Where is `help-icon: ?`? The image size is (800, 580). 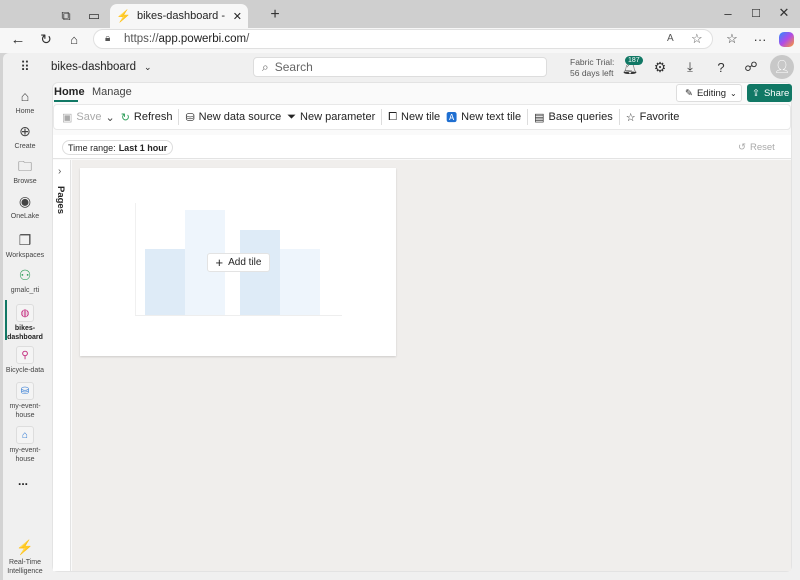 help-icon: ? is located at coordinates (721, 67).